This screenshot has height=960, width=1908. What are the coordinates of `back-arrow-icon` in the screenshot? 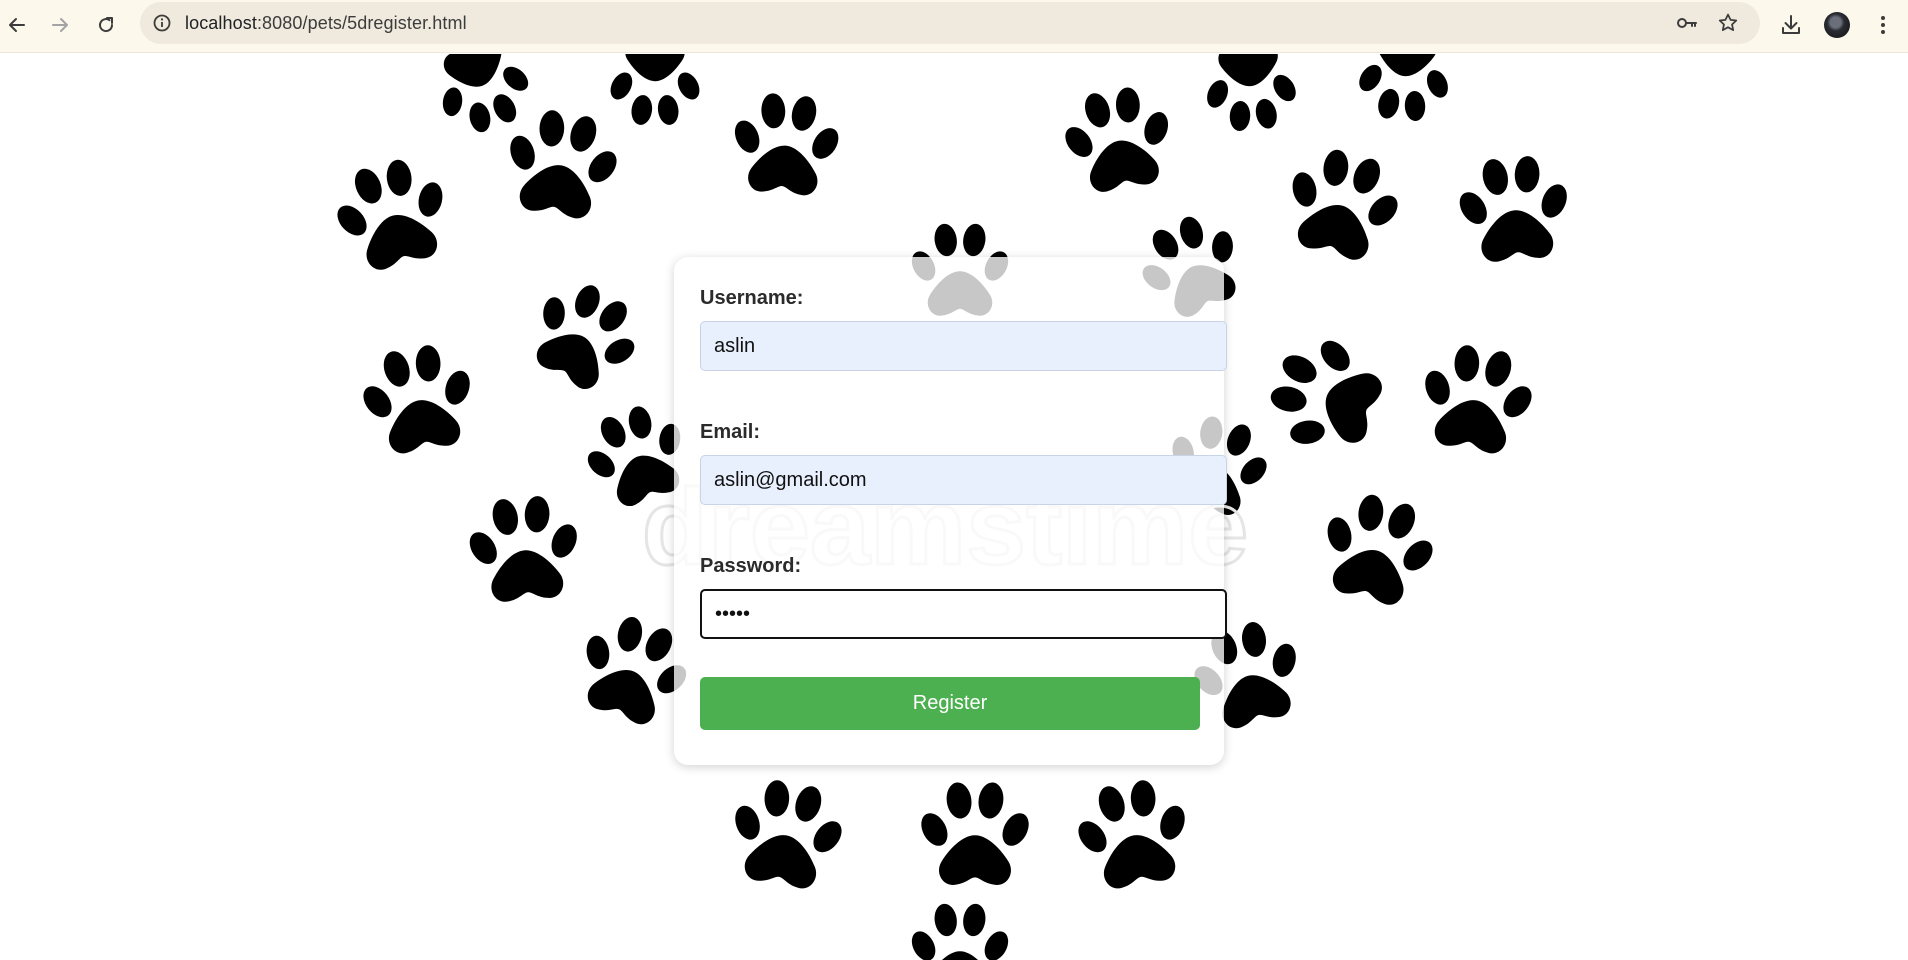 It's located at (17, 25).